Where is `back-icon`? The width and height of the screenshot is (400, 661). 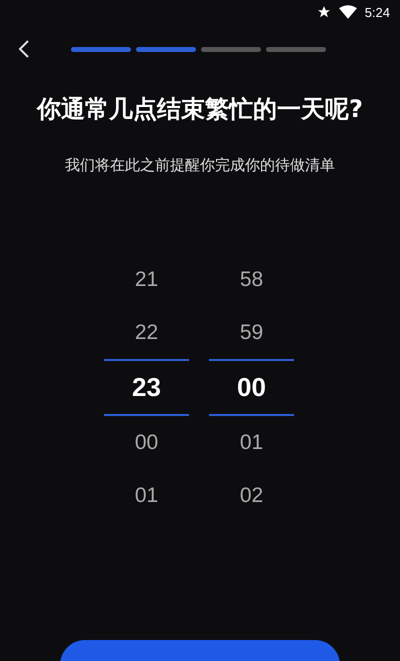 back-icon is located at coordinates (24, 49).